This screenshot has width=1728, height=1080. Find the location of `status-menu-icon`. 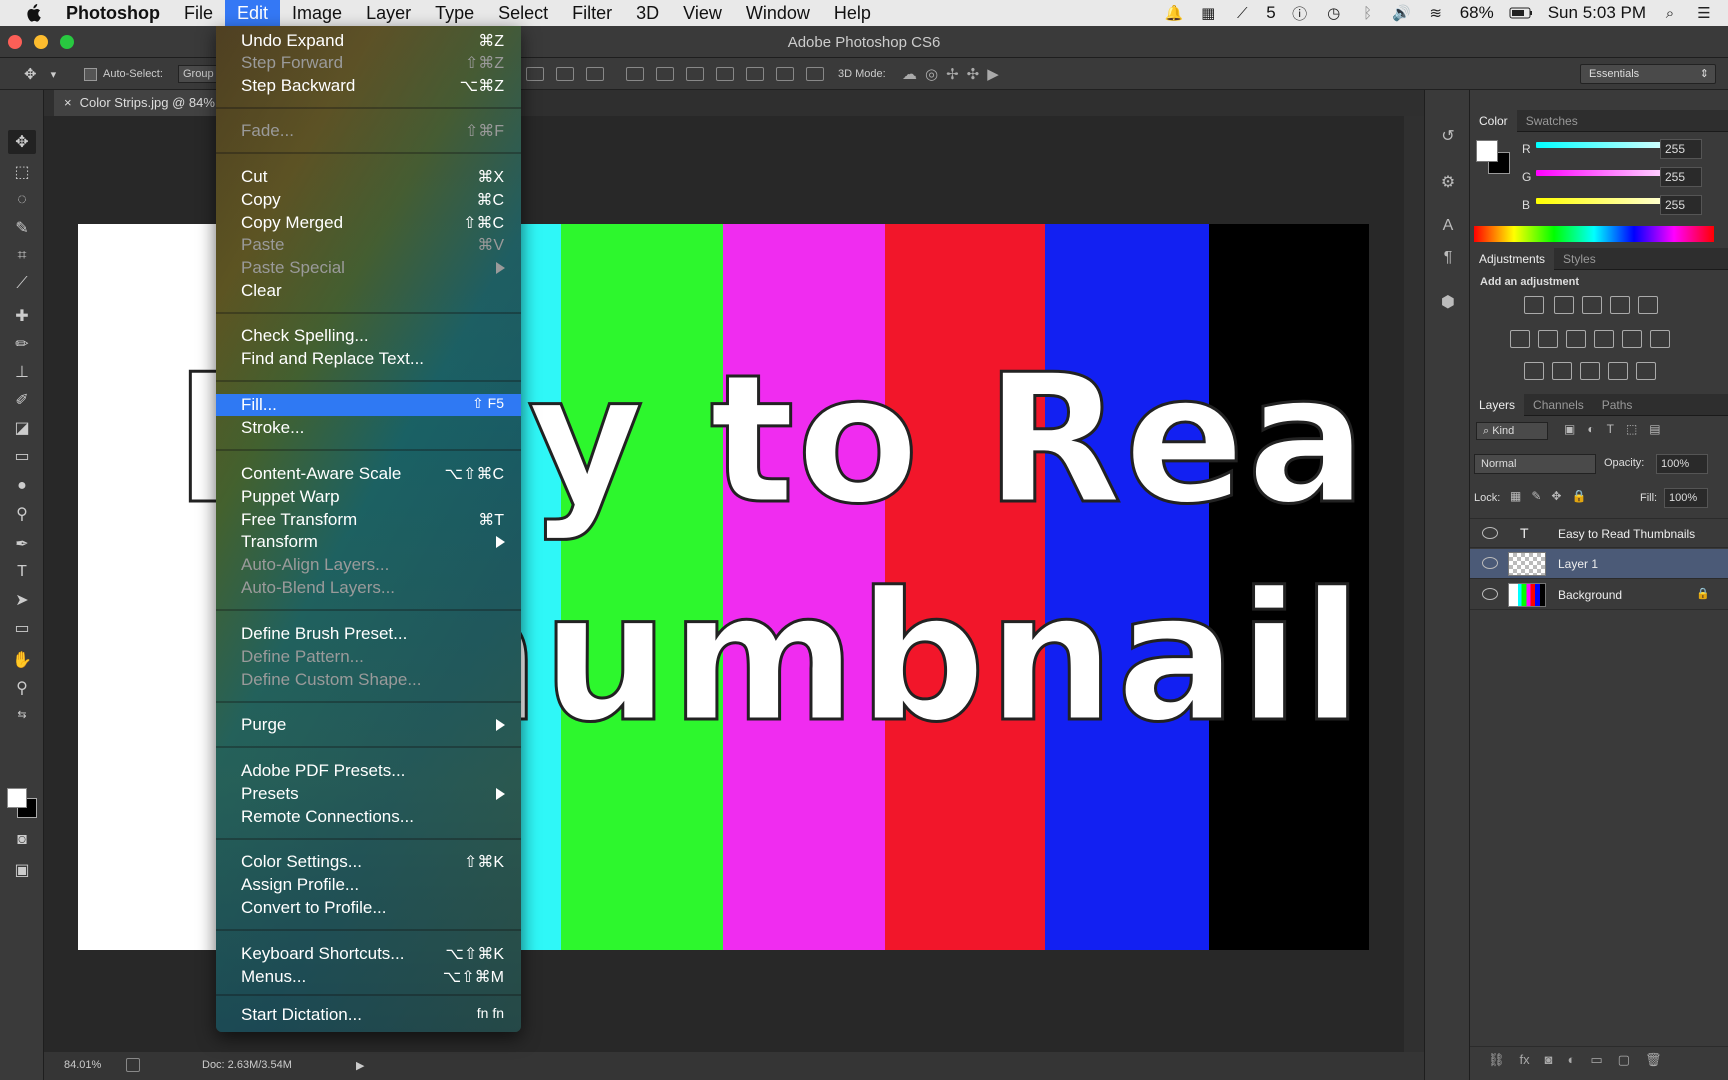

status-menu-icon is located at coordinates (133, 1065).